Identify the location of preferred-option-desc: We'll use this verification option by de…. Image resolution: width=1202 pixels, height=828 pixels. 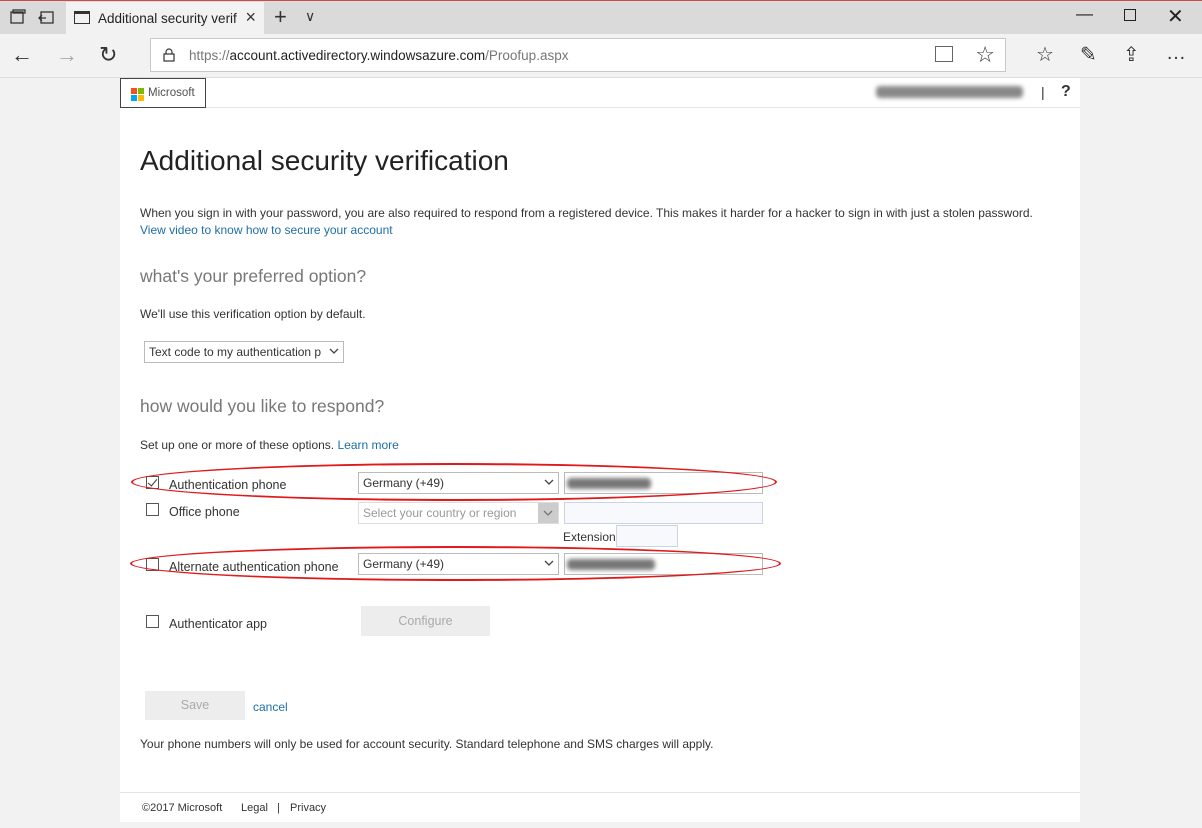
(253, 314).